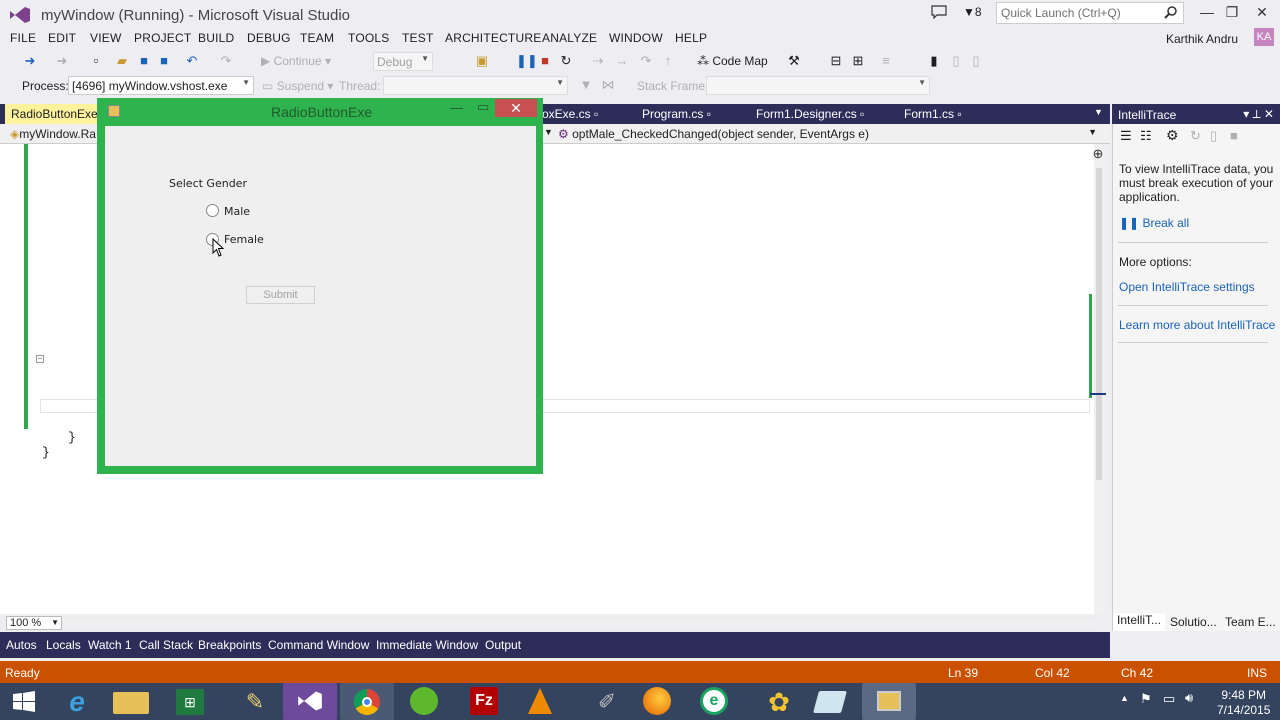 This screenshot has width=1280, height=720. I want to click on visual-studio-taskbar-button, so click(310, 701).